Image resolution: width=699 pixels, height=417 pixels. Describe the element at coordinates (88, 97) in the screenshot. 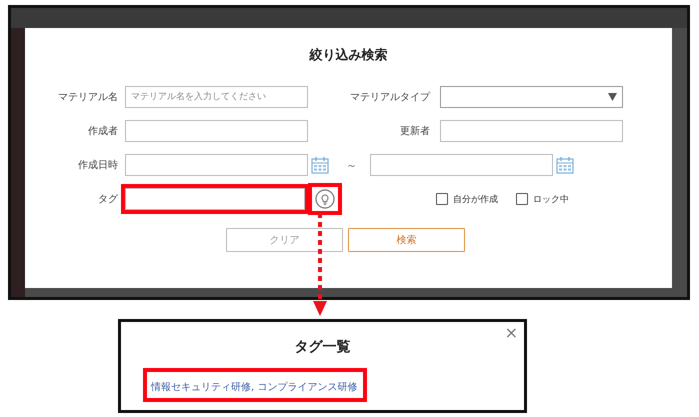

I see `field-label: マテリアル名` at that location.